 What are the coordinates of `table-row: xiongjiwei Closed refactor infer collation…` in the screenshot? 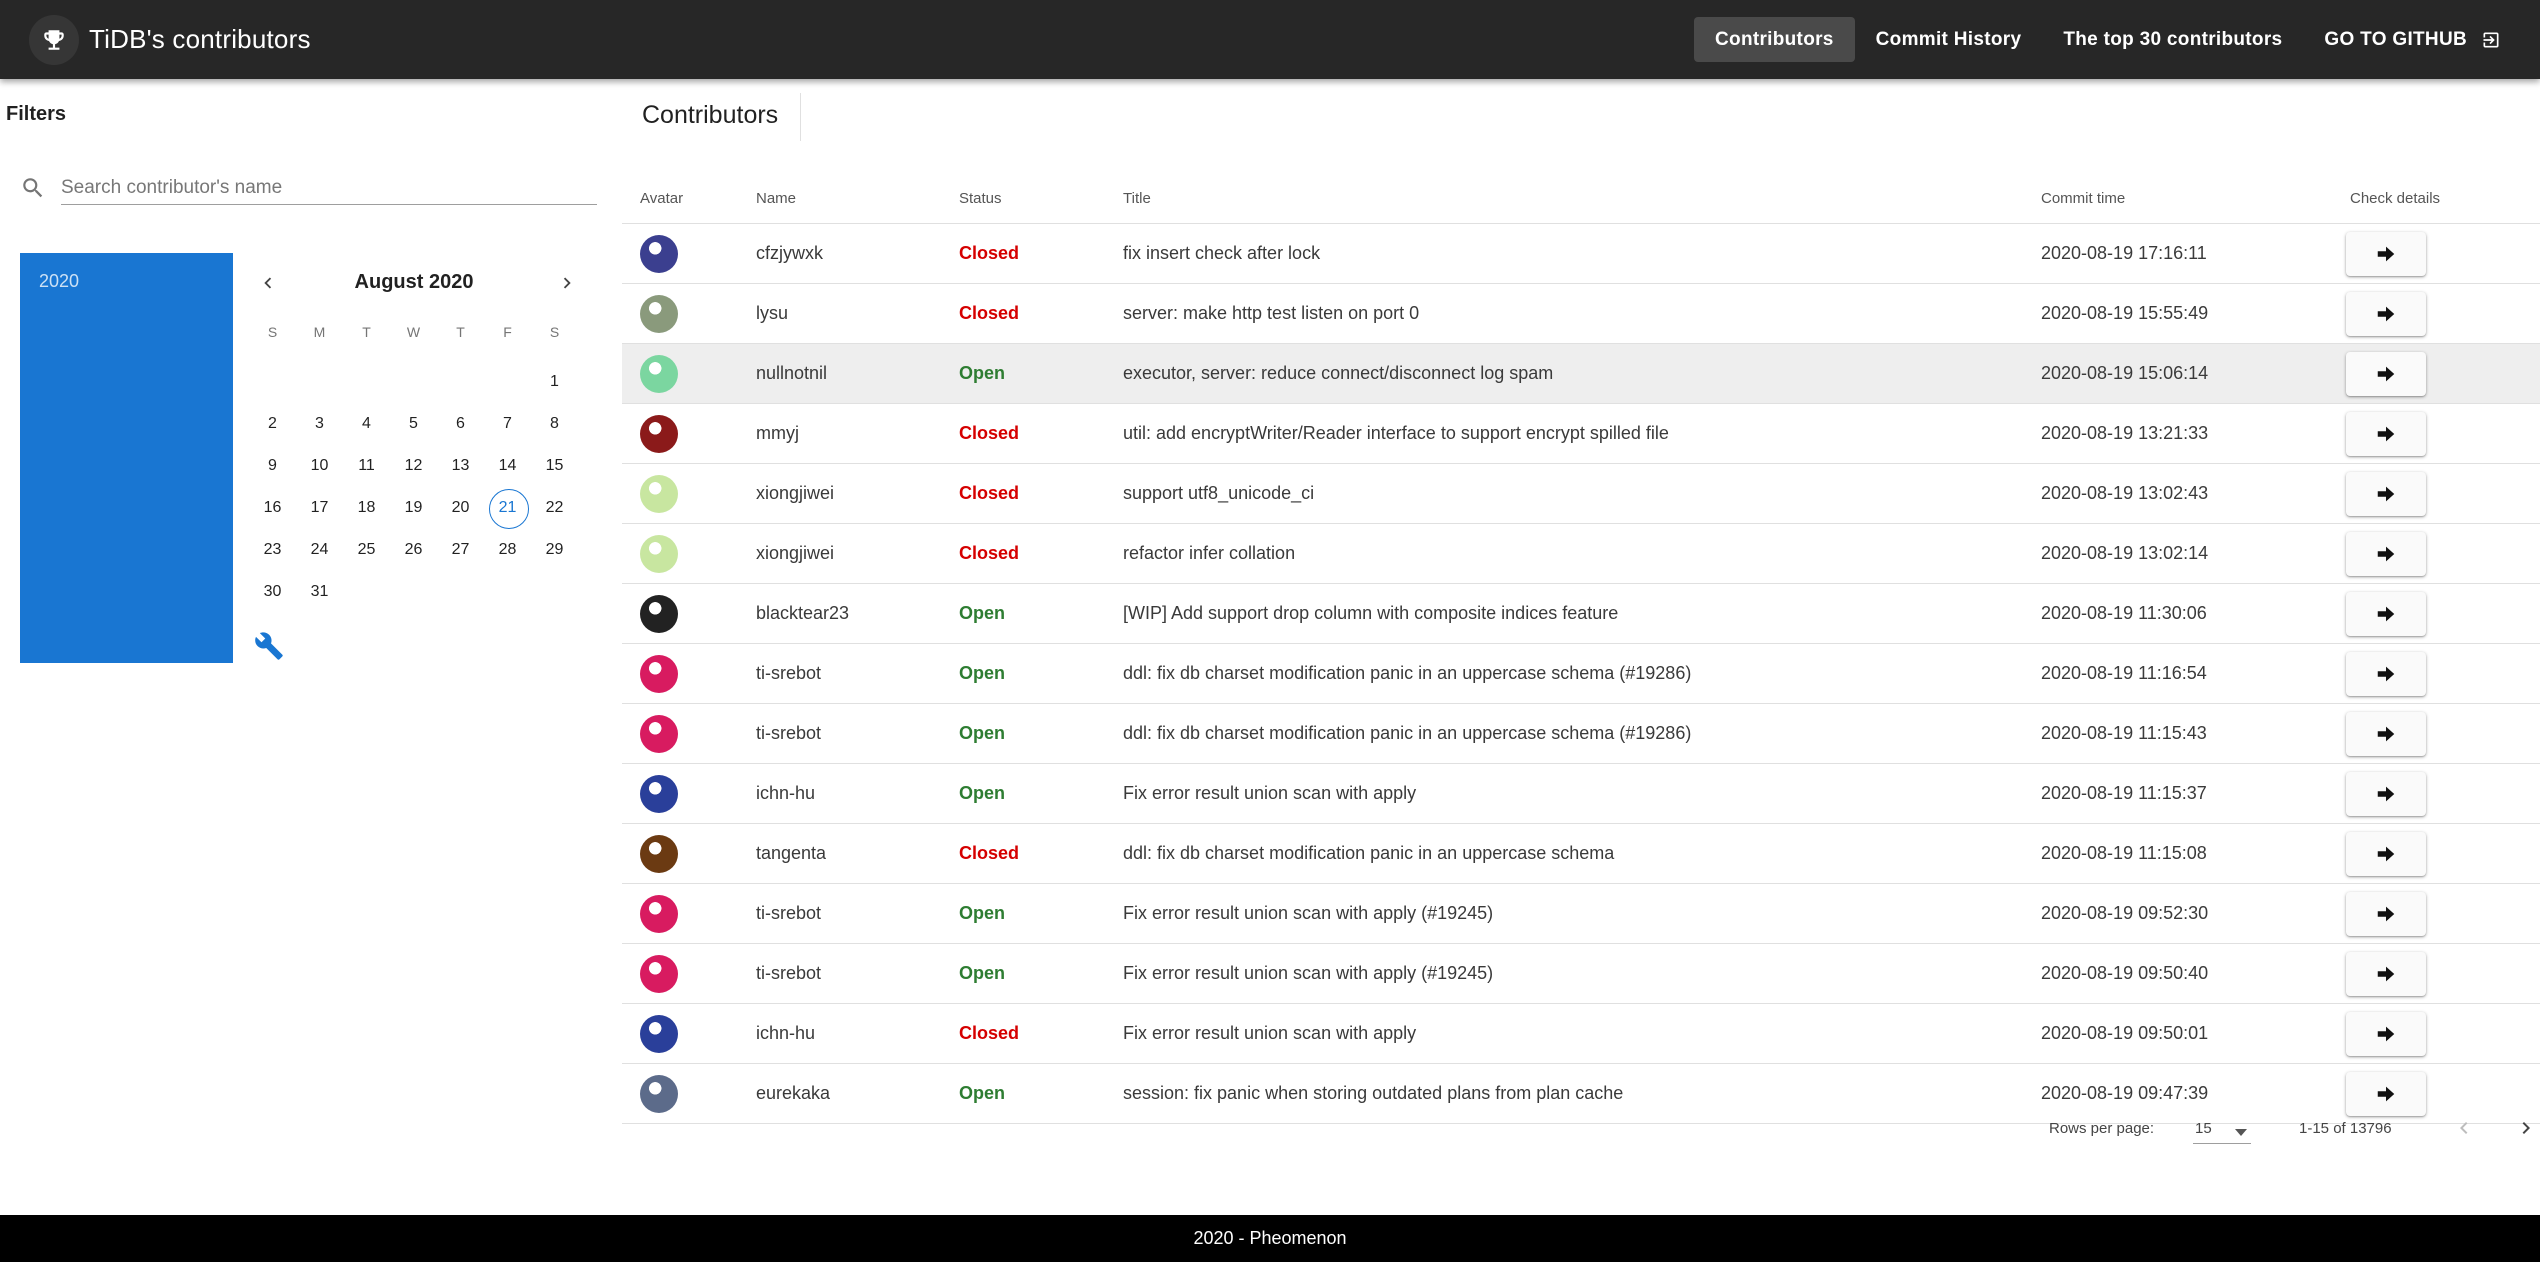 It's located at (1581, 554).